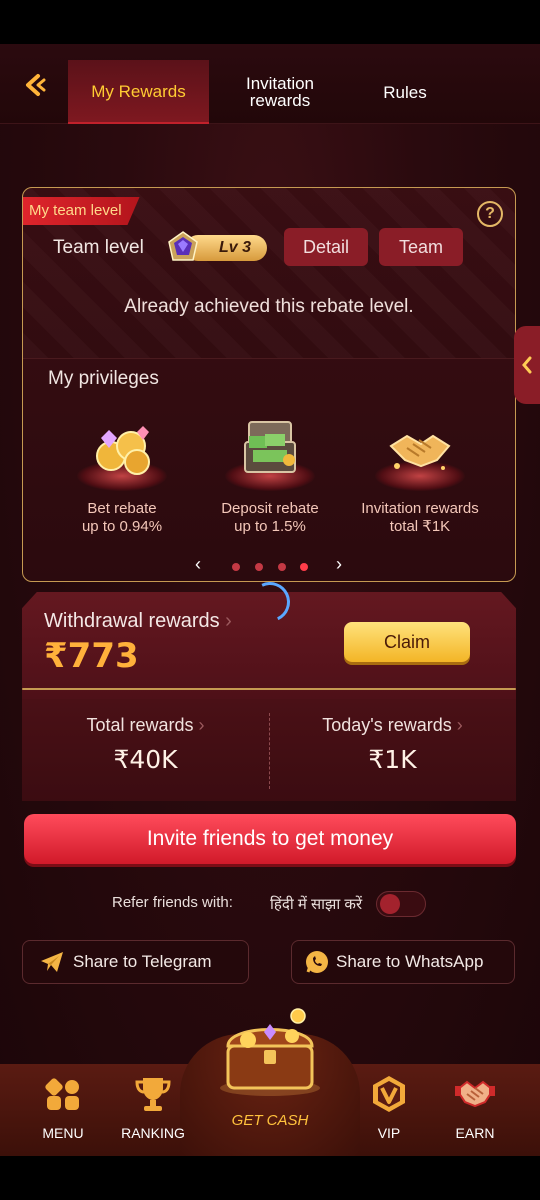  What do you see at coordinates (270, 447) in the screenshot?
I see `cash-chest-icon` at bounding box center [270, 447].